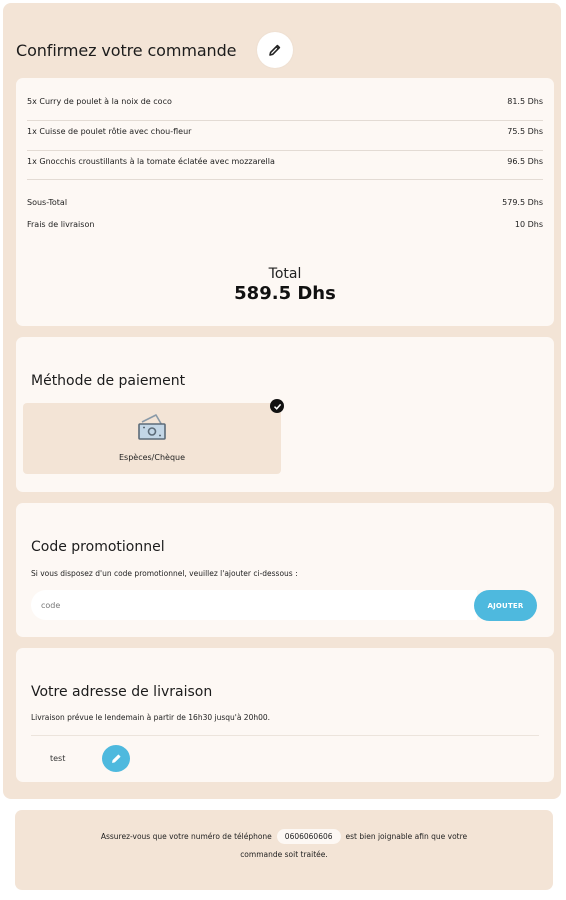 The width and height of the screenshot is (566, 900). I want to click on delivery-address-title: Votre adresse de livraison, so click(122, 692).